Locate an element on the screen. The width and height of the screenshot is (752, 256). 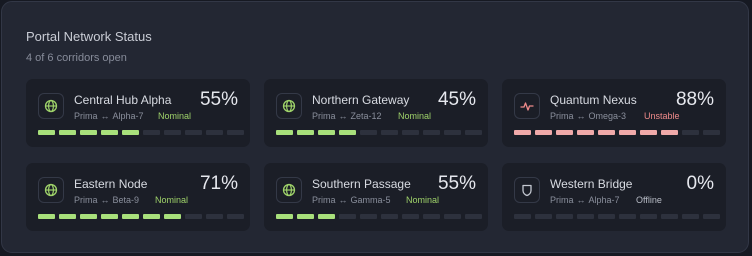
corridor-name: Southern Passage is located at coordinates (361, 184).